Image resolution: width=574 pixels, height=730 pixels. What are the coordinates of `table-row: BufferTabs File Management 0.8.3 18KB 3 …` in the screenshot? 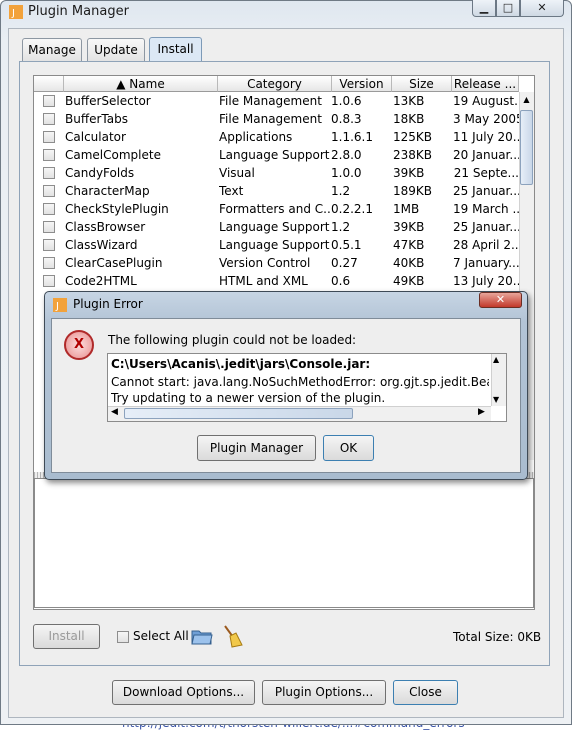 It's located at (276, 119).